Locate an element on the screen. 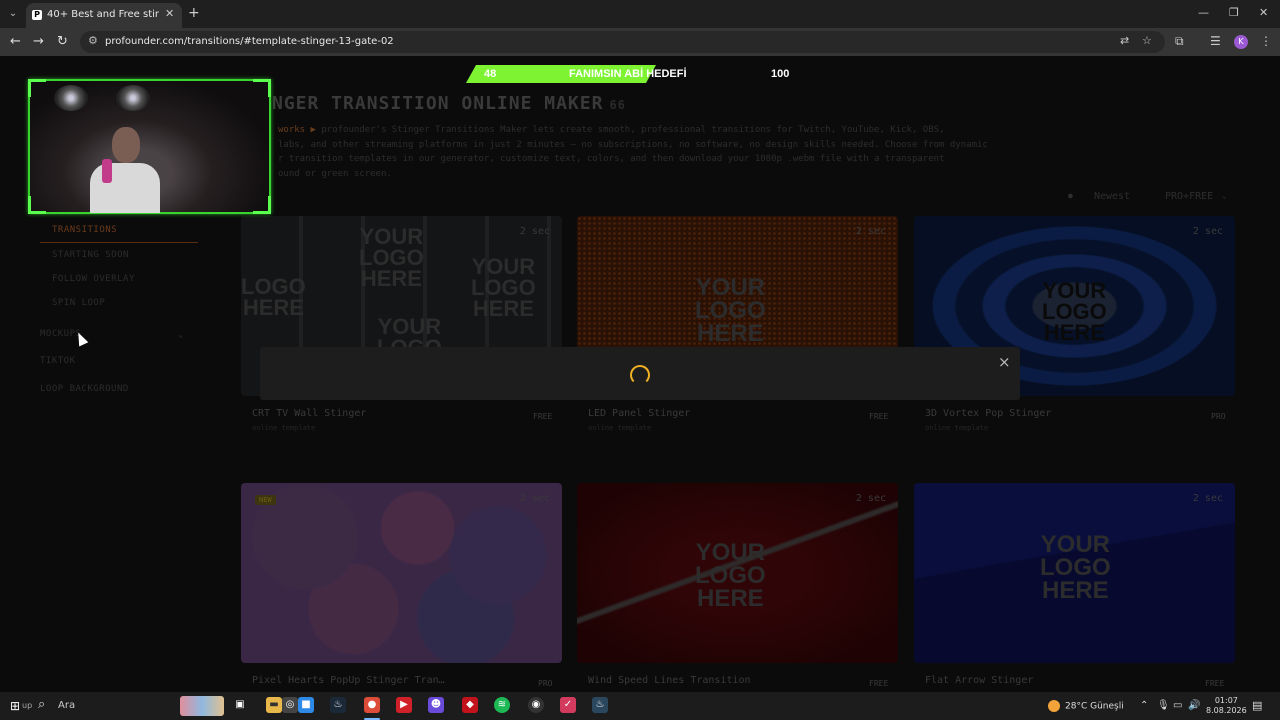 The image size is (1280, 720). card-title: Wind Speed Lines Transition is located at coordinates (669, 680).